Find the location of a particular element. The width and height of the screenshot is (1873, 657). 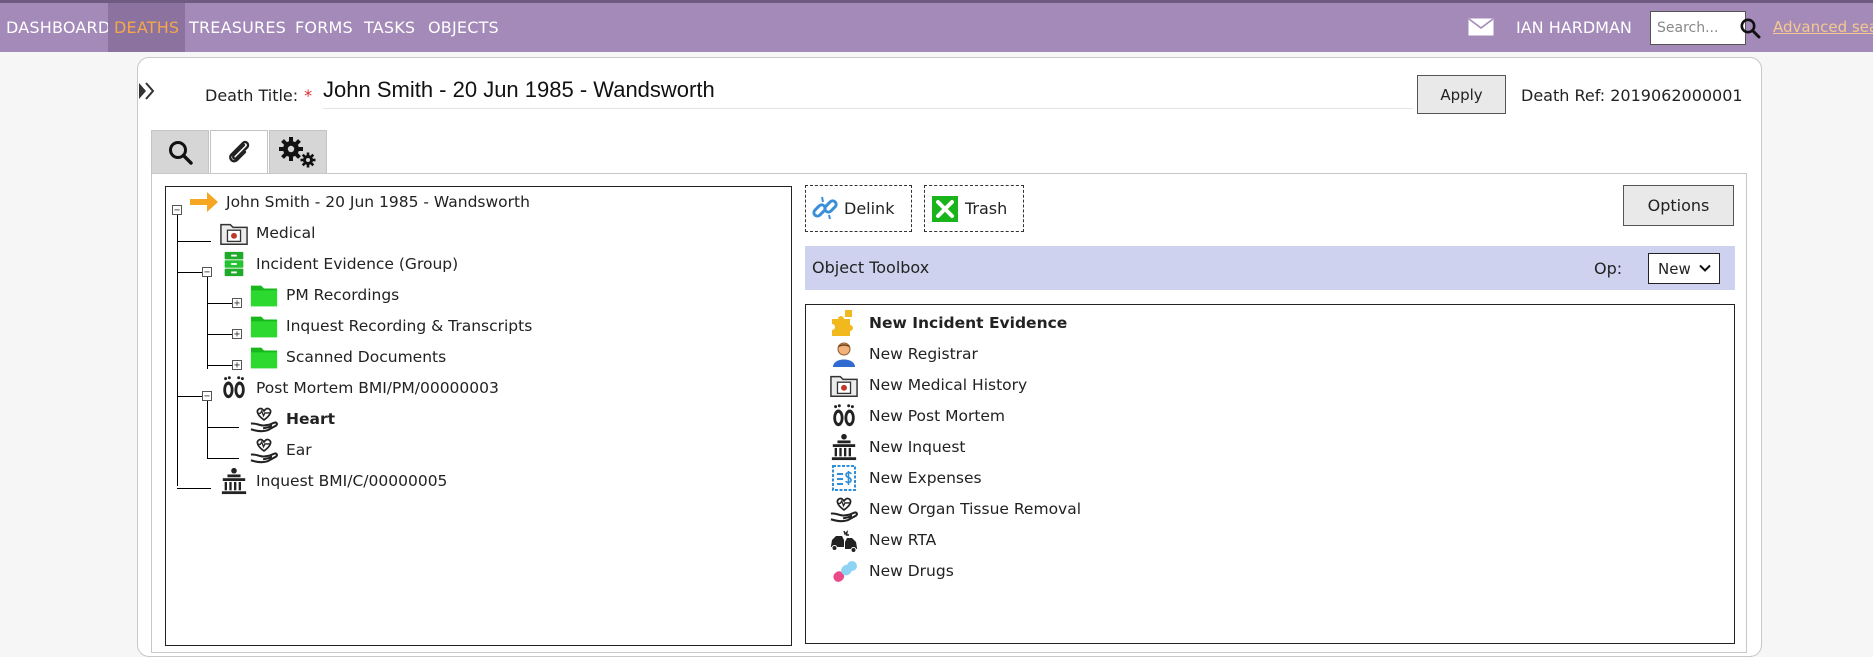

toolbox-new-registrar: New Registrar is located at coordinates (903, 354).